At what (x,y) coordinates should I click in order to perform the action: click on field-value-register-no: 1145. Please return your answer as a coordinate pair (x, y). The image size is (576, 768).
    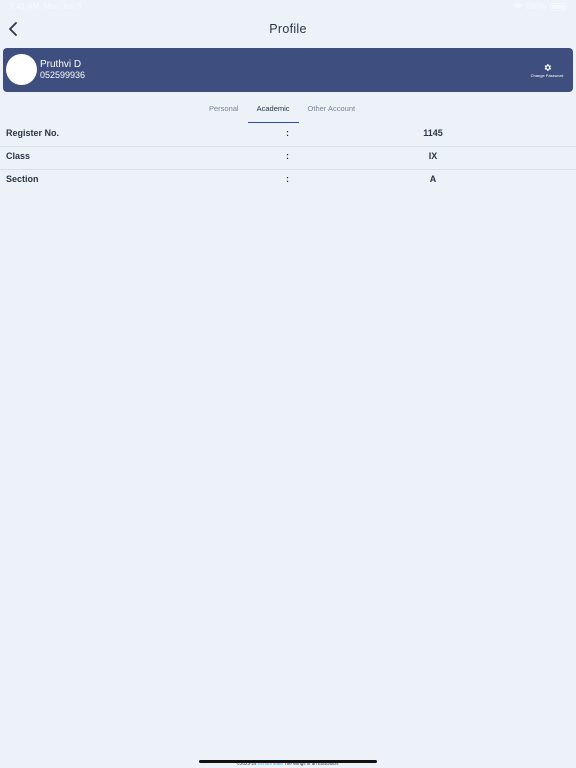
    Looking at the image, I should click on (433, 133).